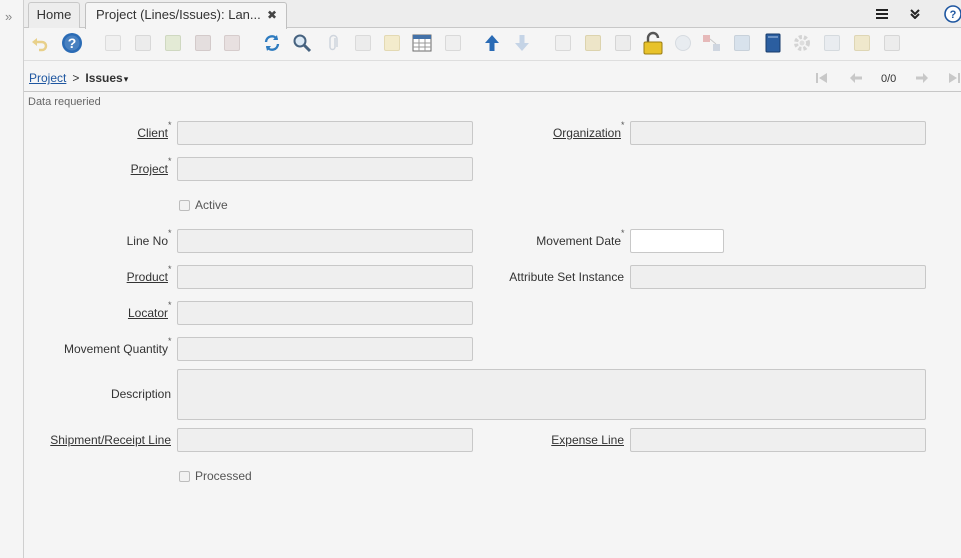  Describe the element at coordinates (677, 241) in the screenshot. I see `movement-date-field` at that location.